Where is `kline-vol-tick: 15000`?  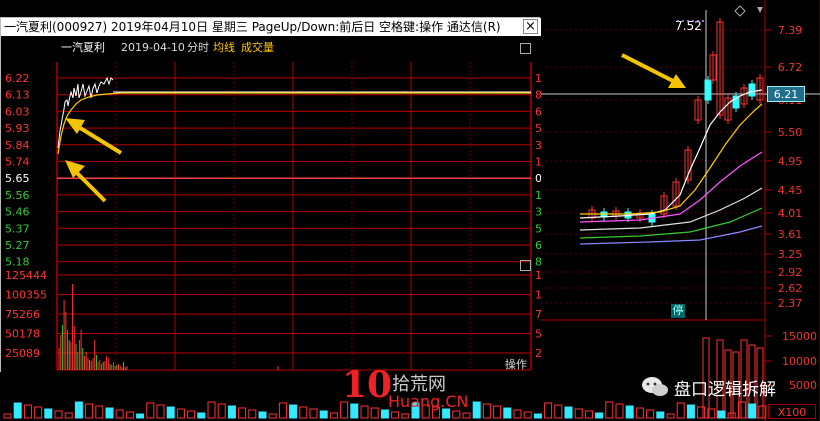
kline-vol-tick: 15000 is located at coordinates (799, 336).